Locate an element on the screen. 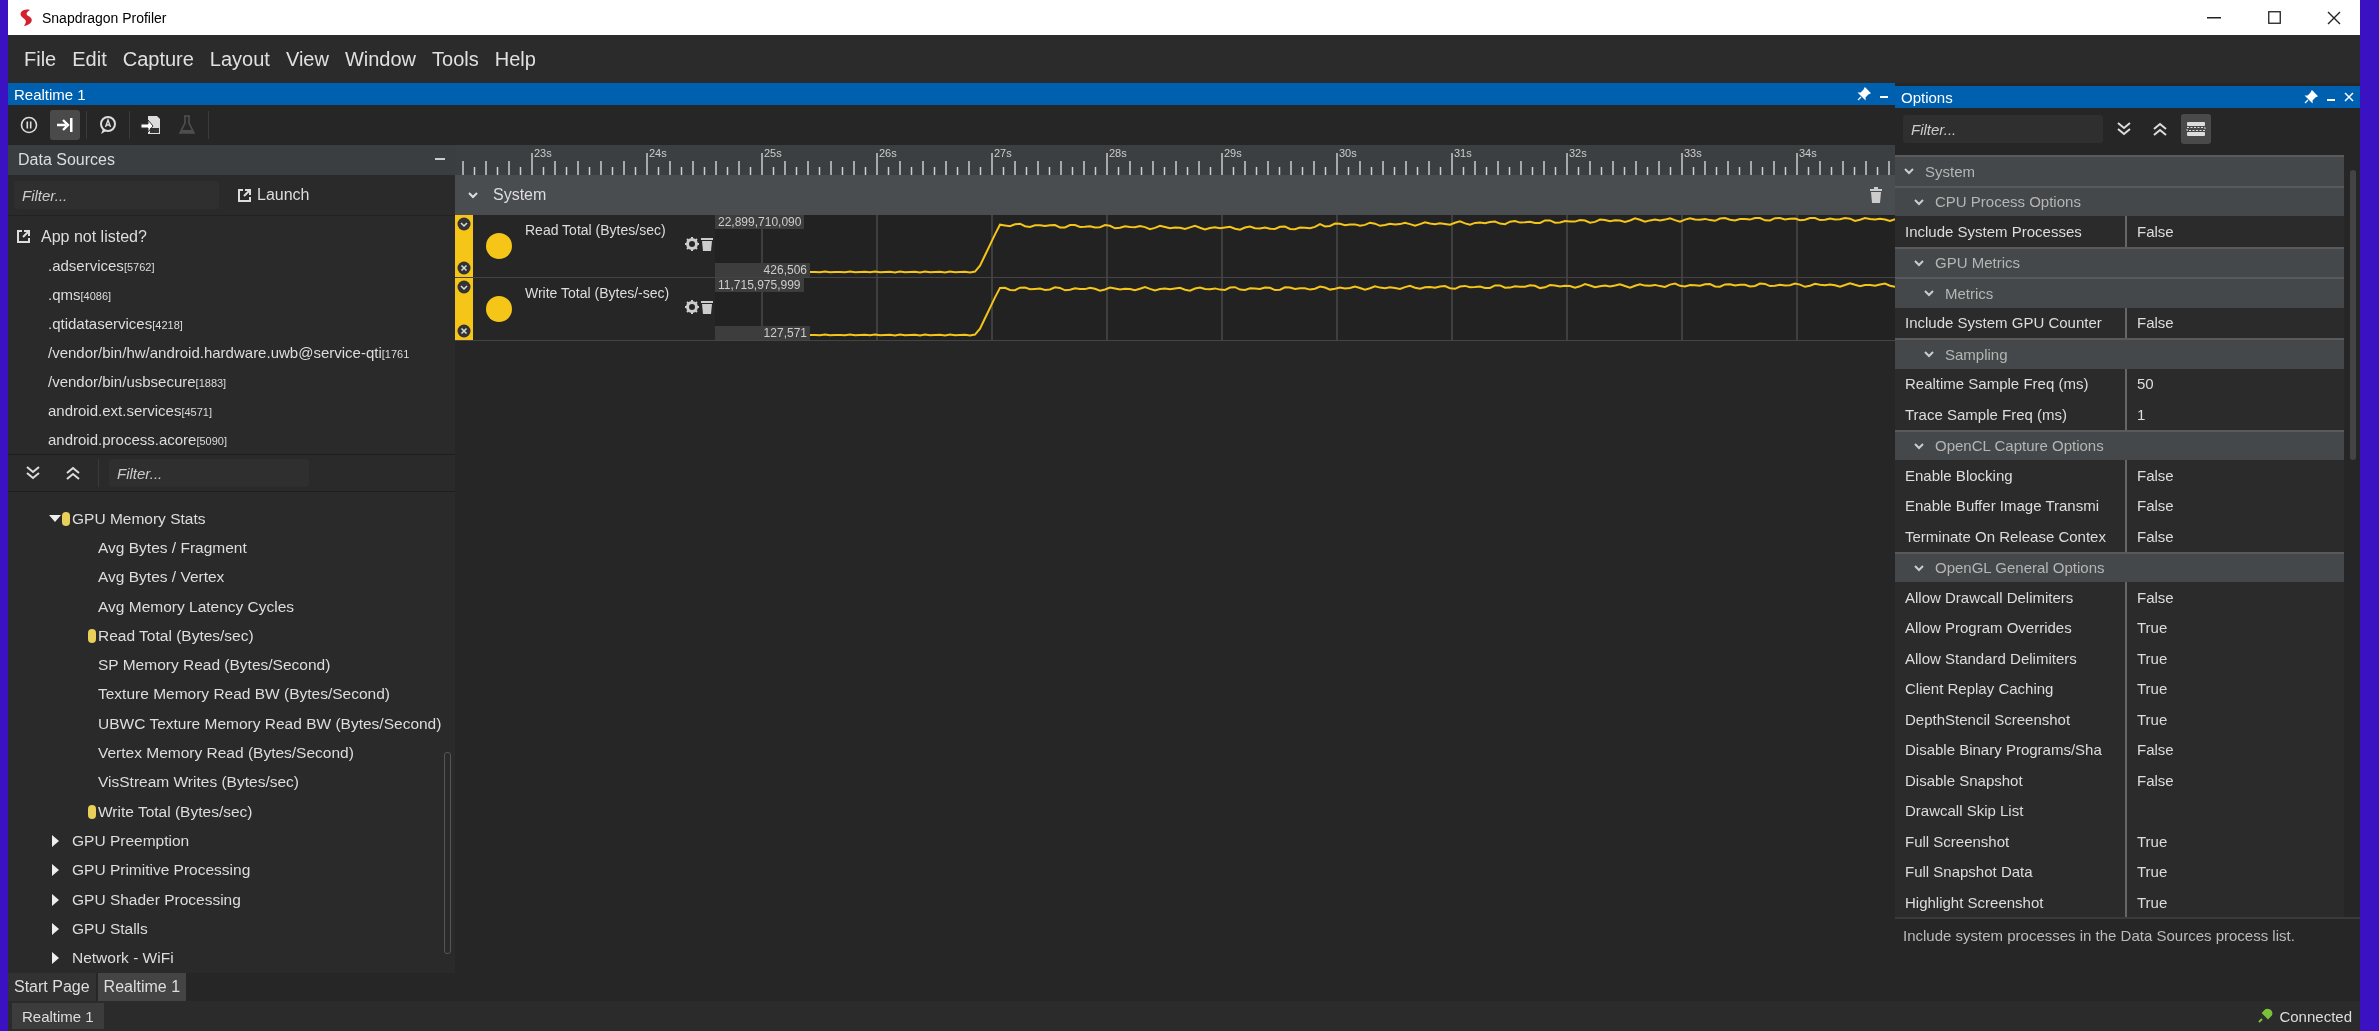  maximize-icon is located at coordinates (2274, 17).